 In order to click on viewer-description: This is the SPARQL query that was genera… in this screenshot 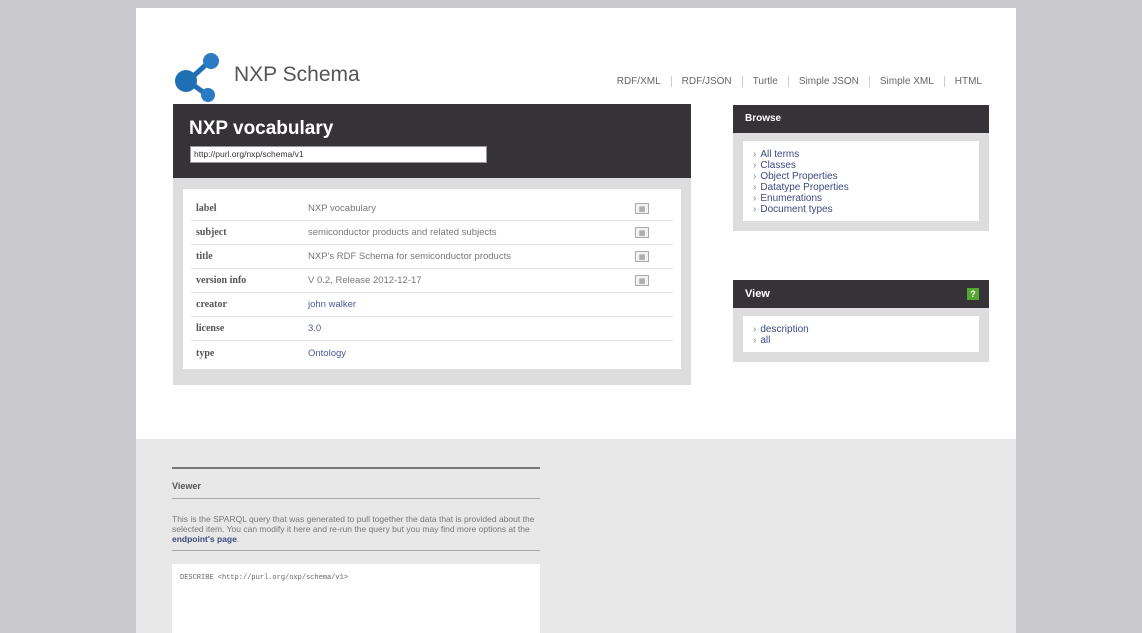, I will do `click(356, 525)`.